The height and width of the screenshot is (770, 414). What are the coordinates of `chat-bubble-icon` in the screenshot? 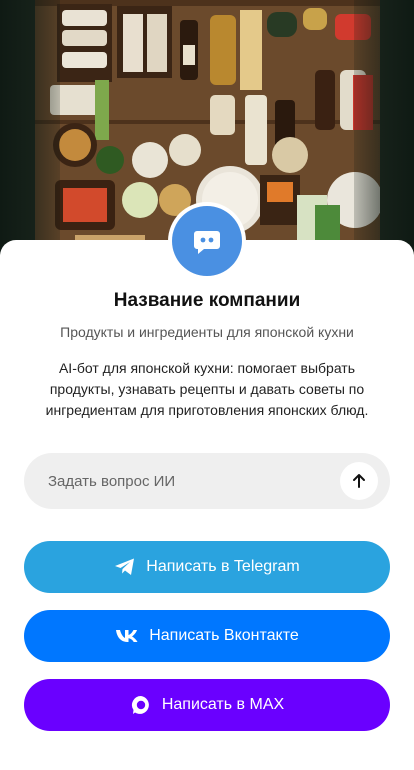 It's located at (207, 242).